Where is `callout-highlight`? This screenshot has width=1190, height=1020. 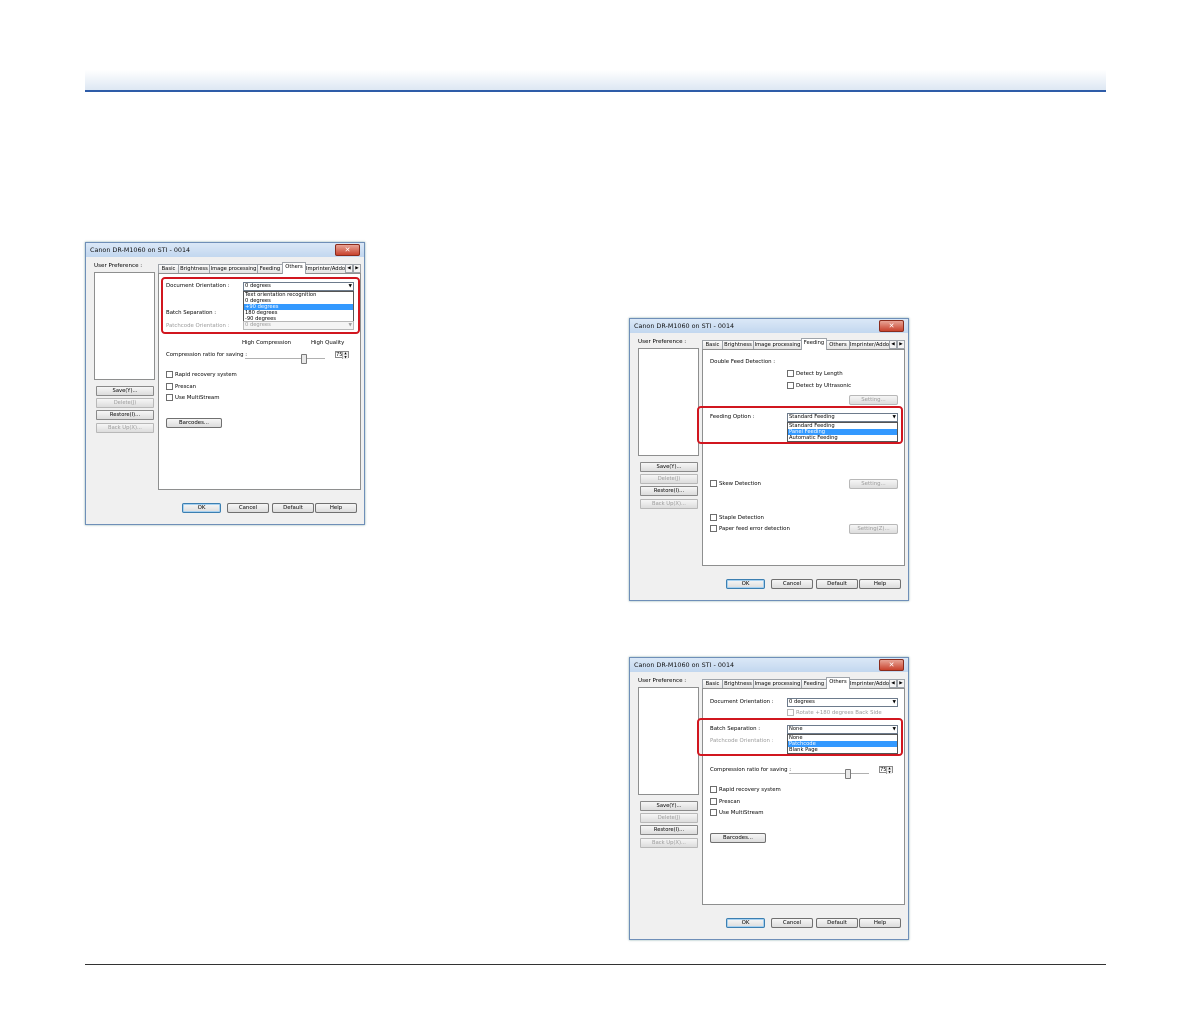
callout-highlight is located at coordinates (800, 737).